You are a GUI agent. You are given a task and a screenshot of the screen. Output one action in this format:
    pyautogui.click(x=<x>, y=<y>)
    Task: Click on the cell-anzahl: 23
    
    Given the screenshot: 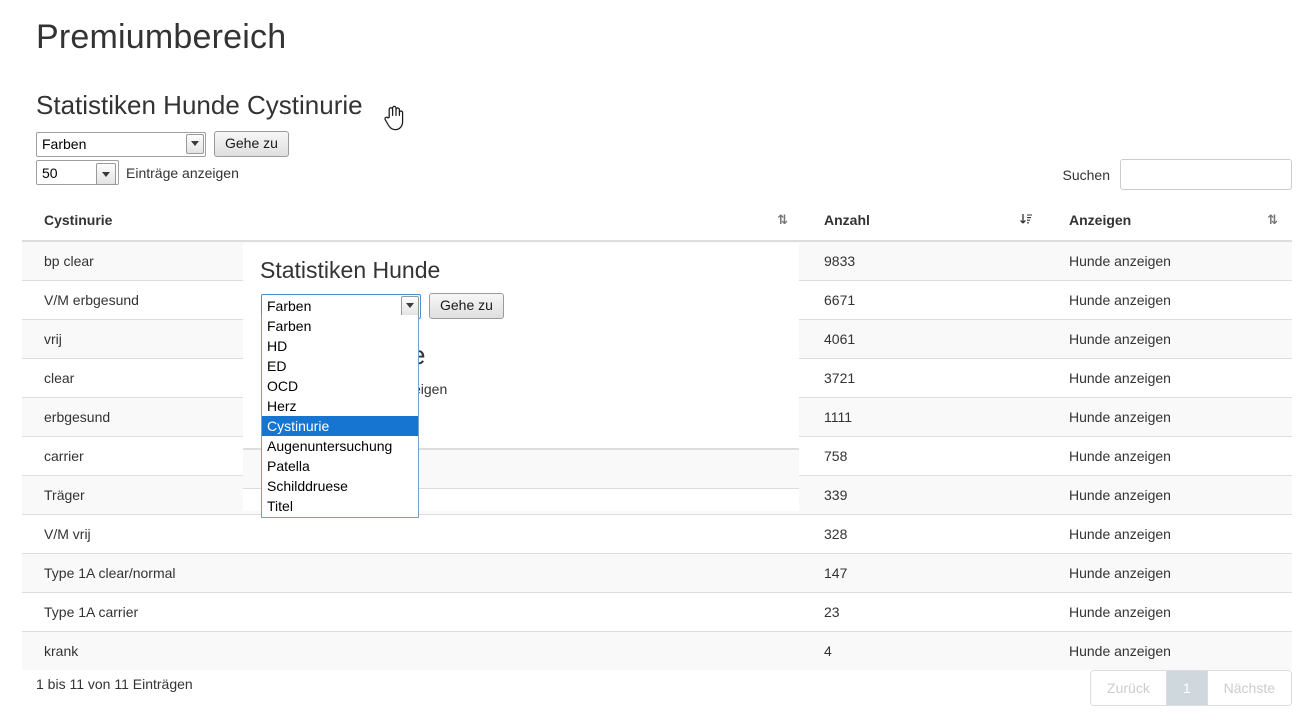 What is the action you would take?
    pyautogui.click(x=924, y=612)
    